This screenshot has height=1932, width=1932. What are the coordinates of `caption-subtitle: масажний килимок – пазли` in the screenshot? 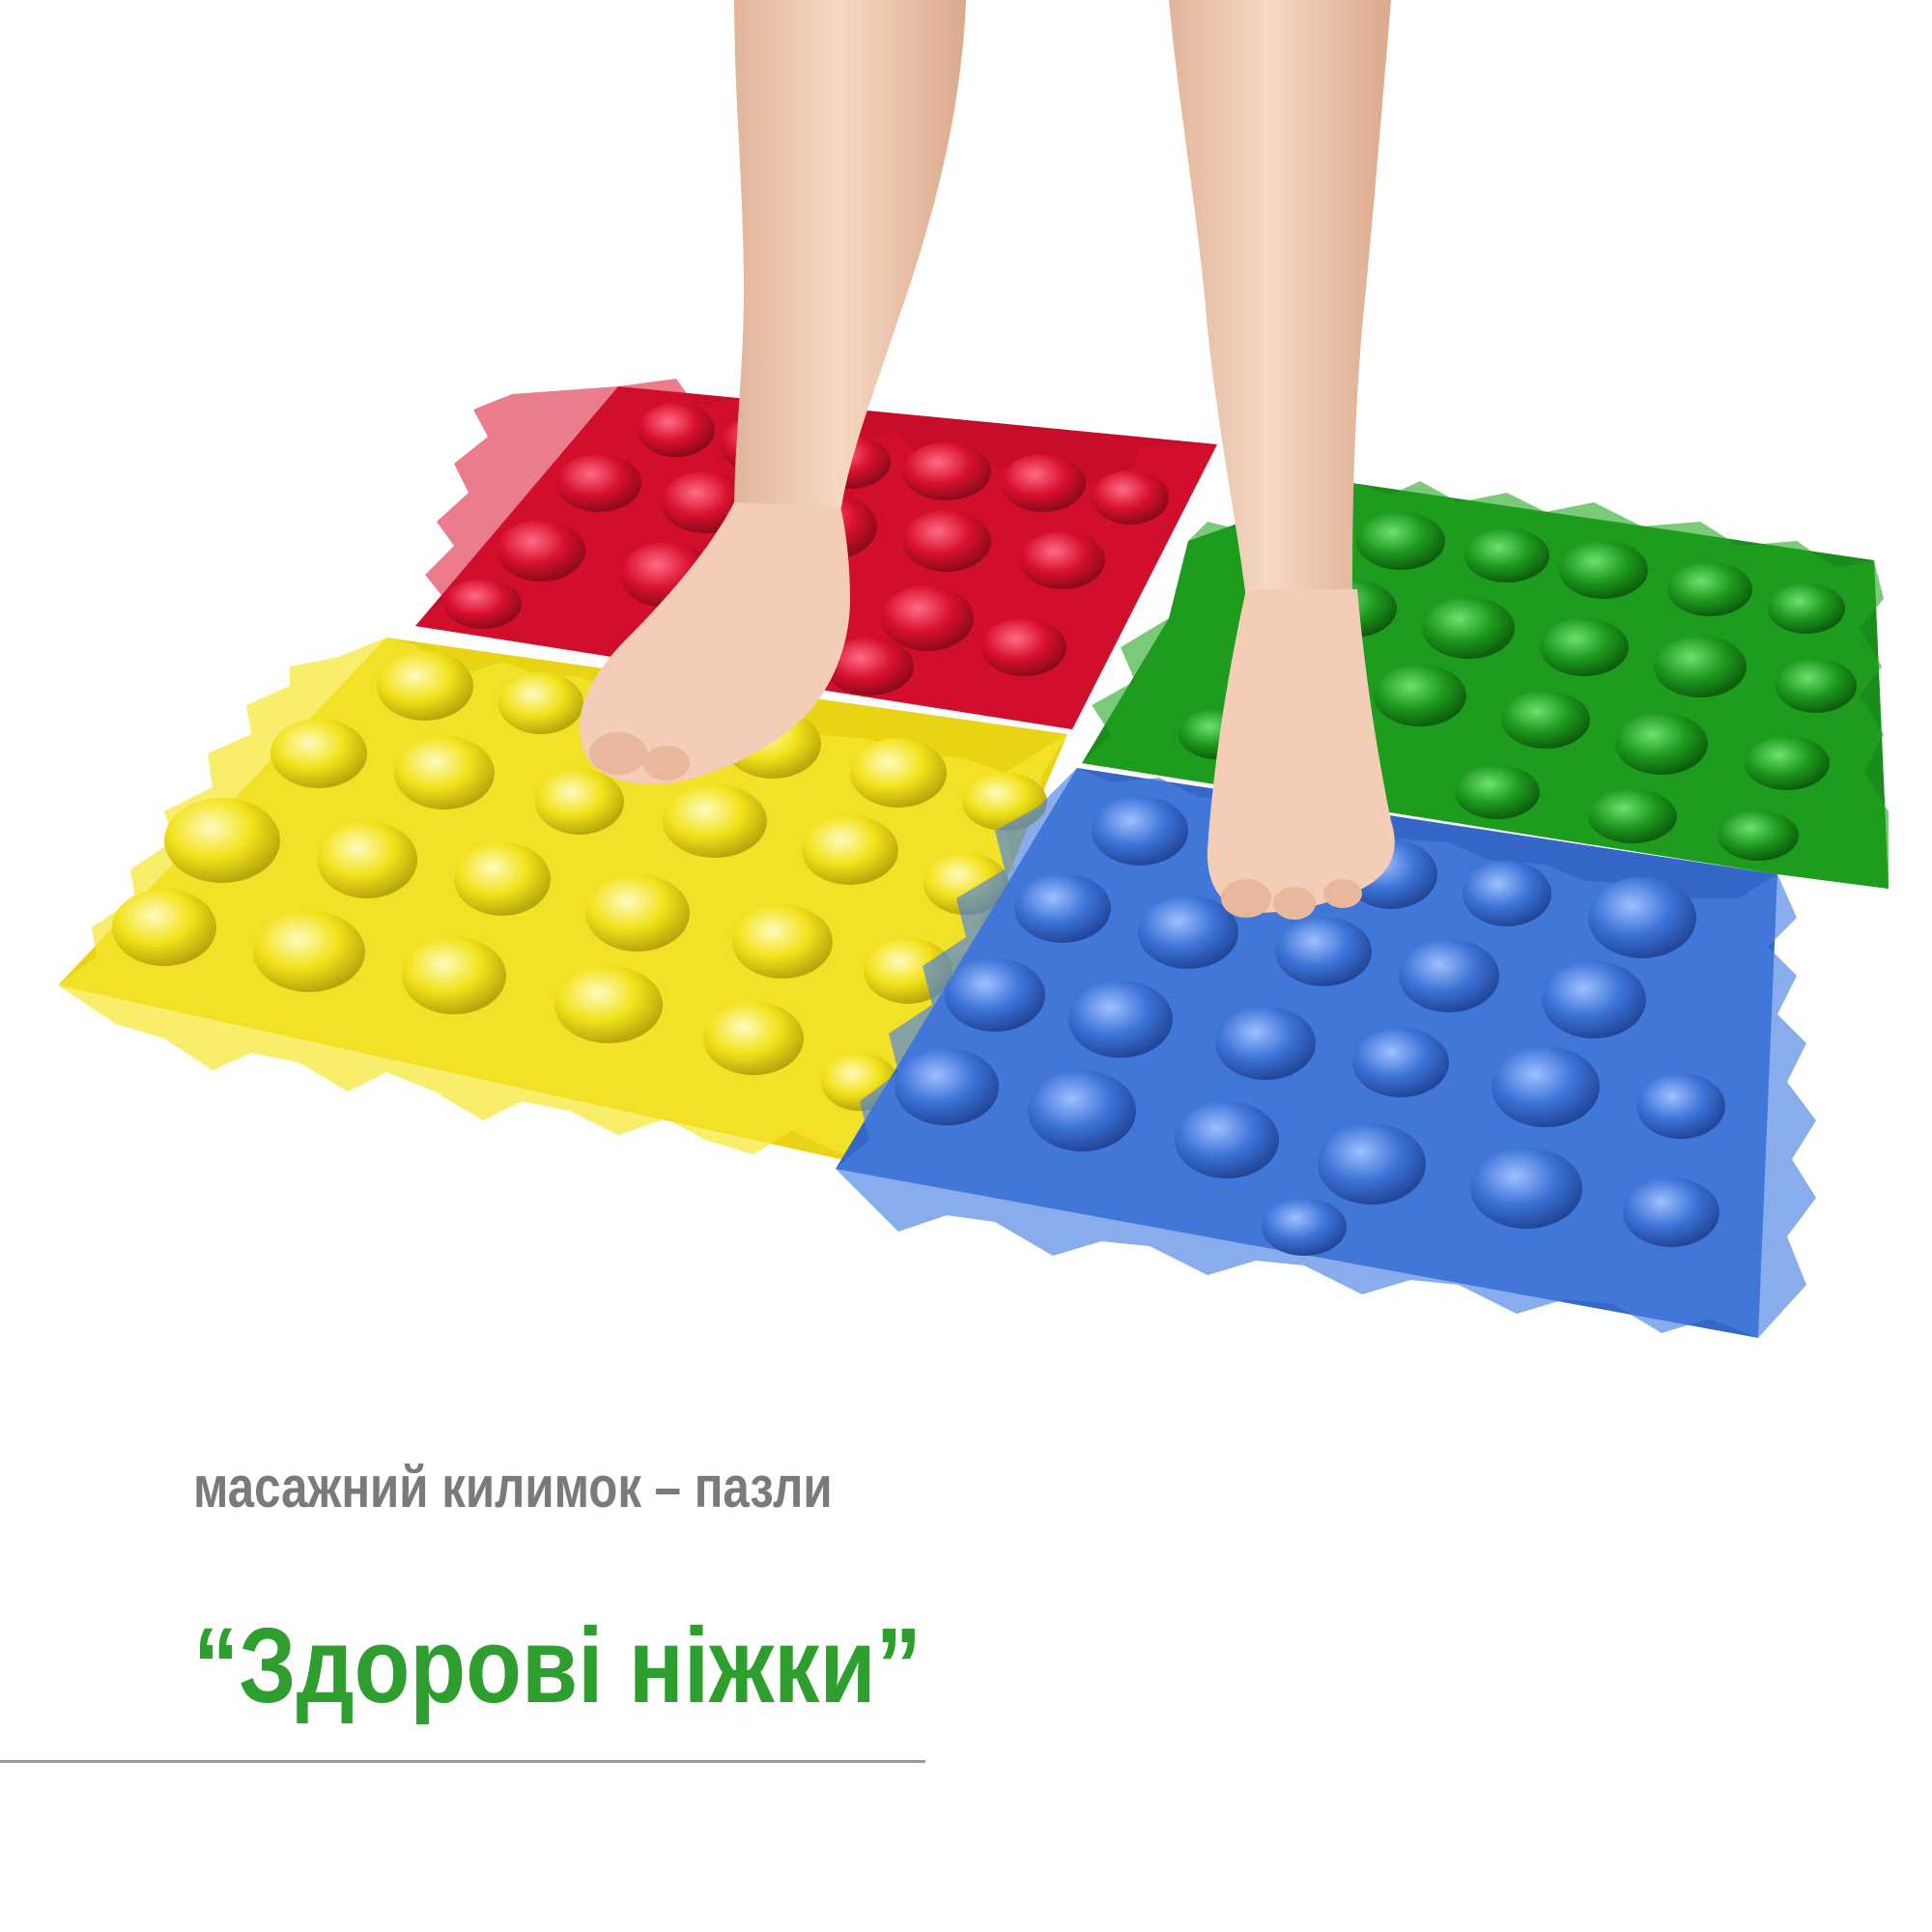 It's located at (513, 1487).